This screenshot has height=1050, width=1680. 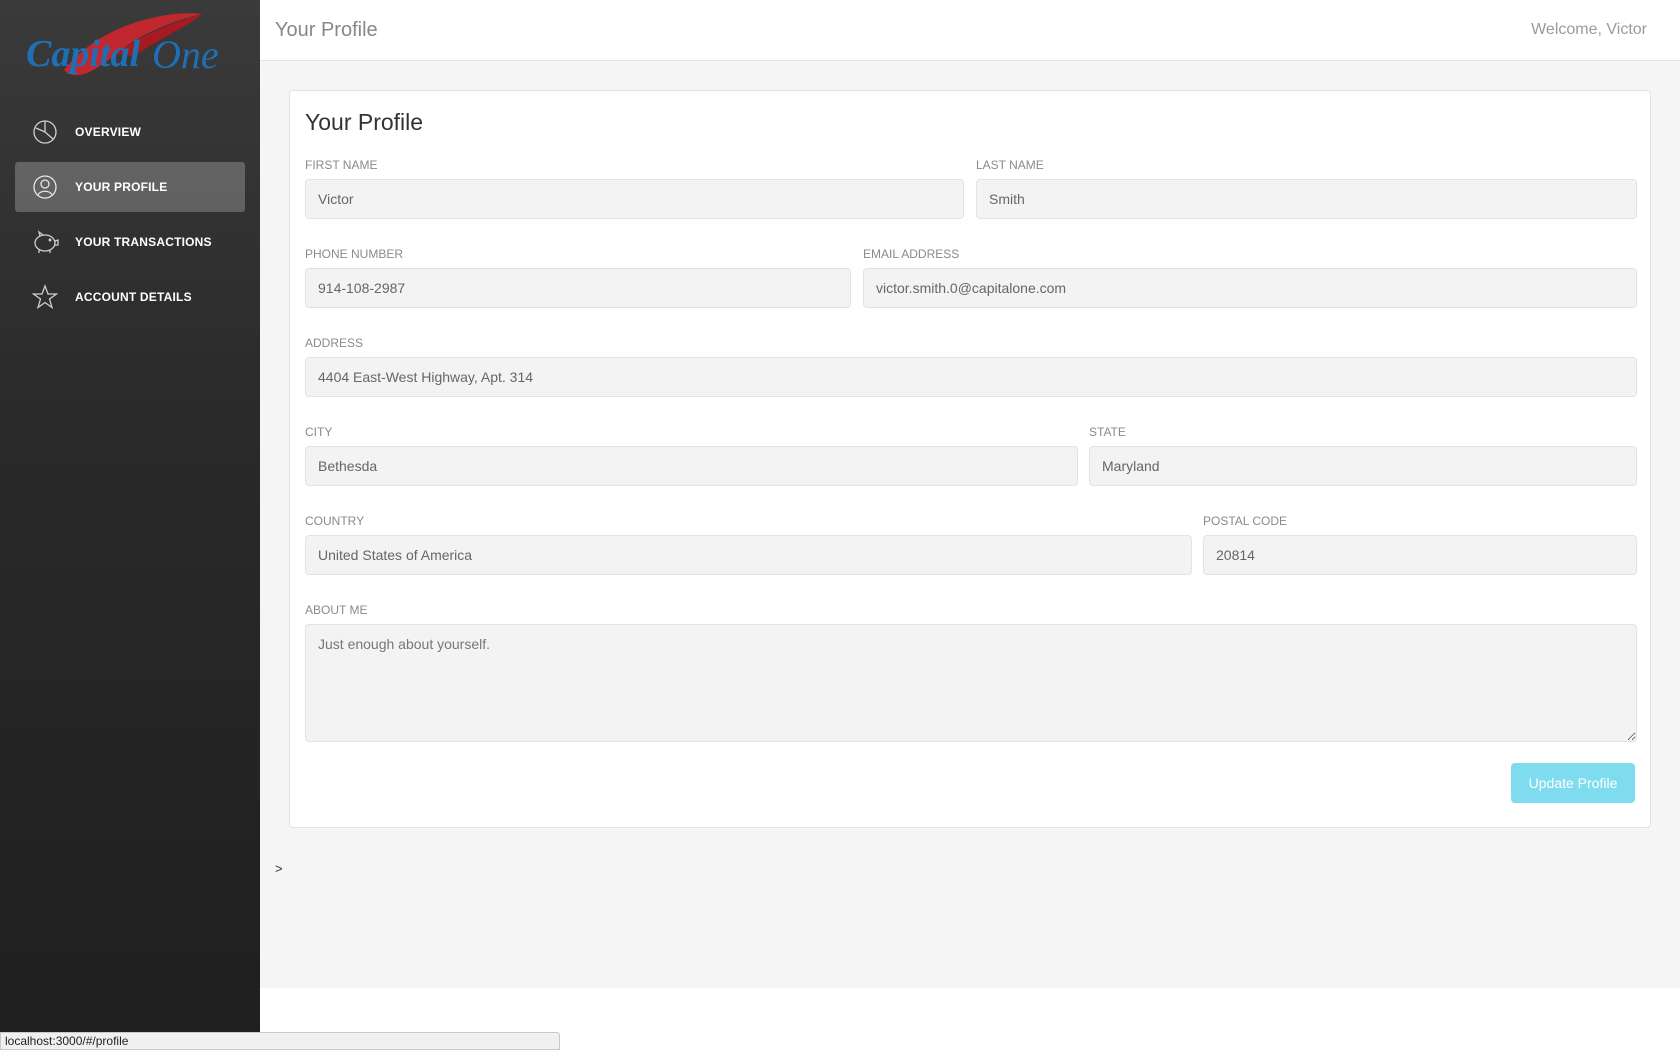 What do you see at coordinates (336, 610) in the screenshot?
I see `about-me-label: ABOUT ME` at bounding box center [336, 610].